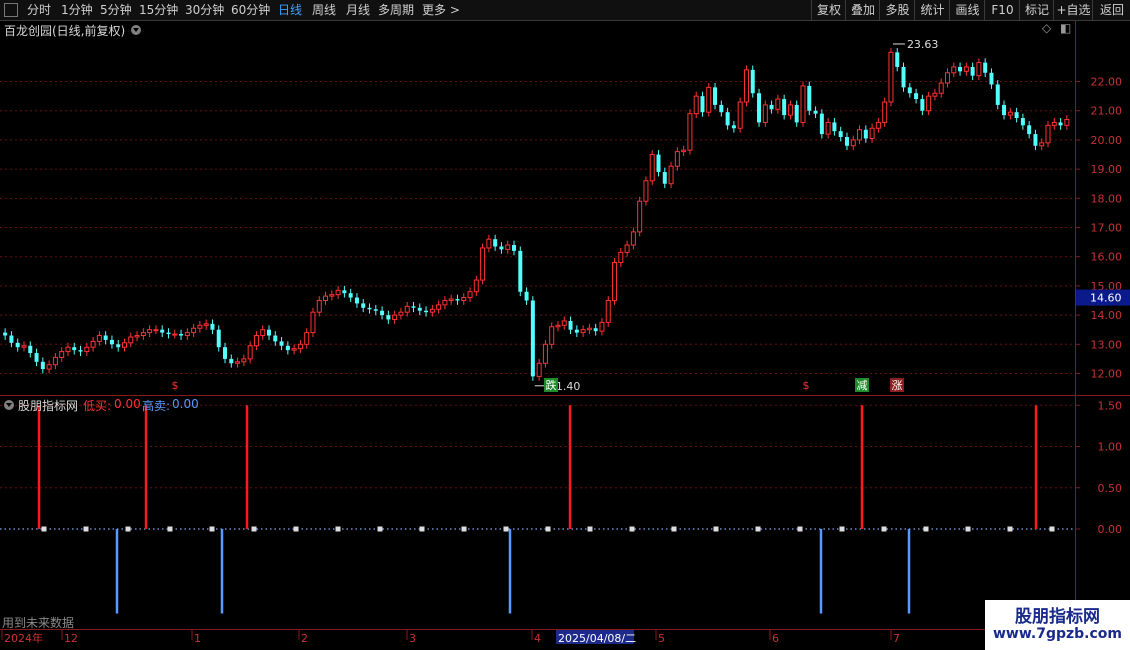 The width and height of the screenshot is (1130, 650). Describe the element at coordinates (197, 638) in the screenshot. I see `x-tick-label: 1` at that location.